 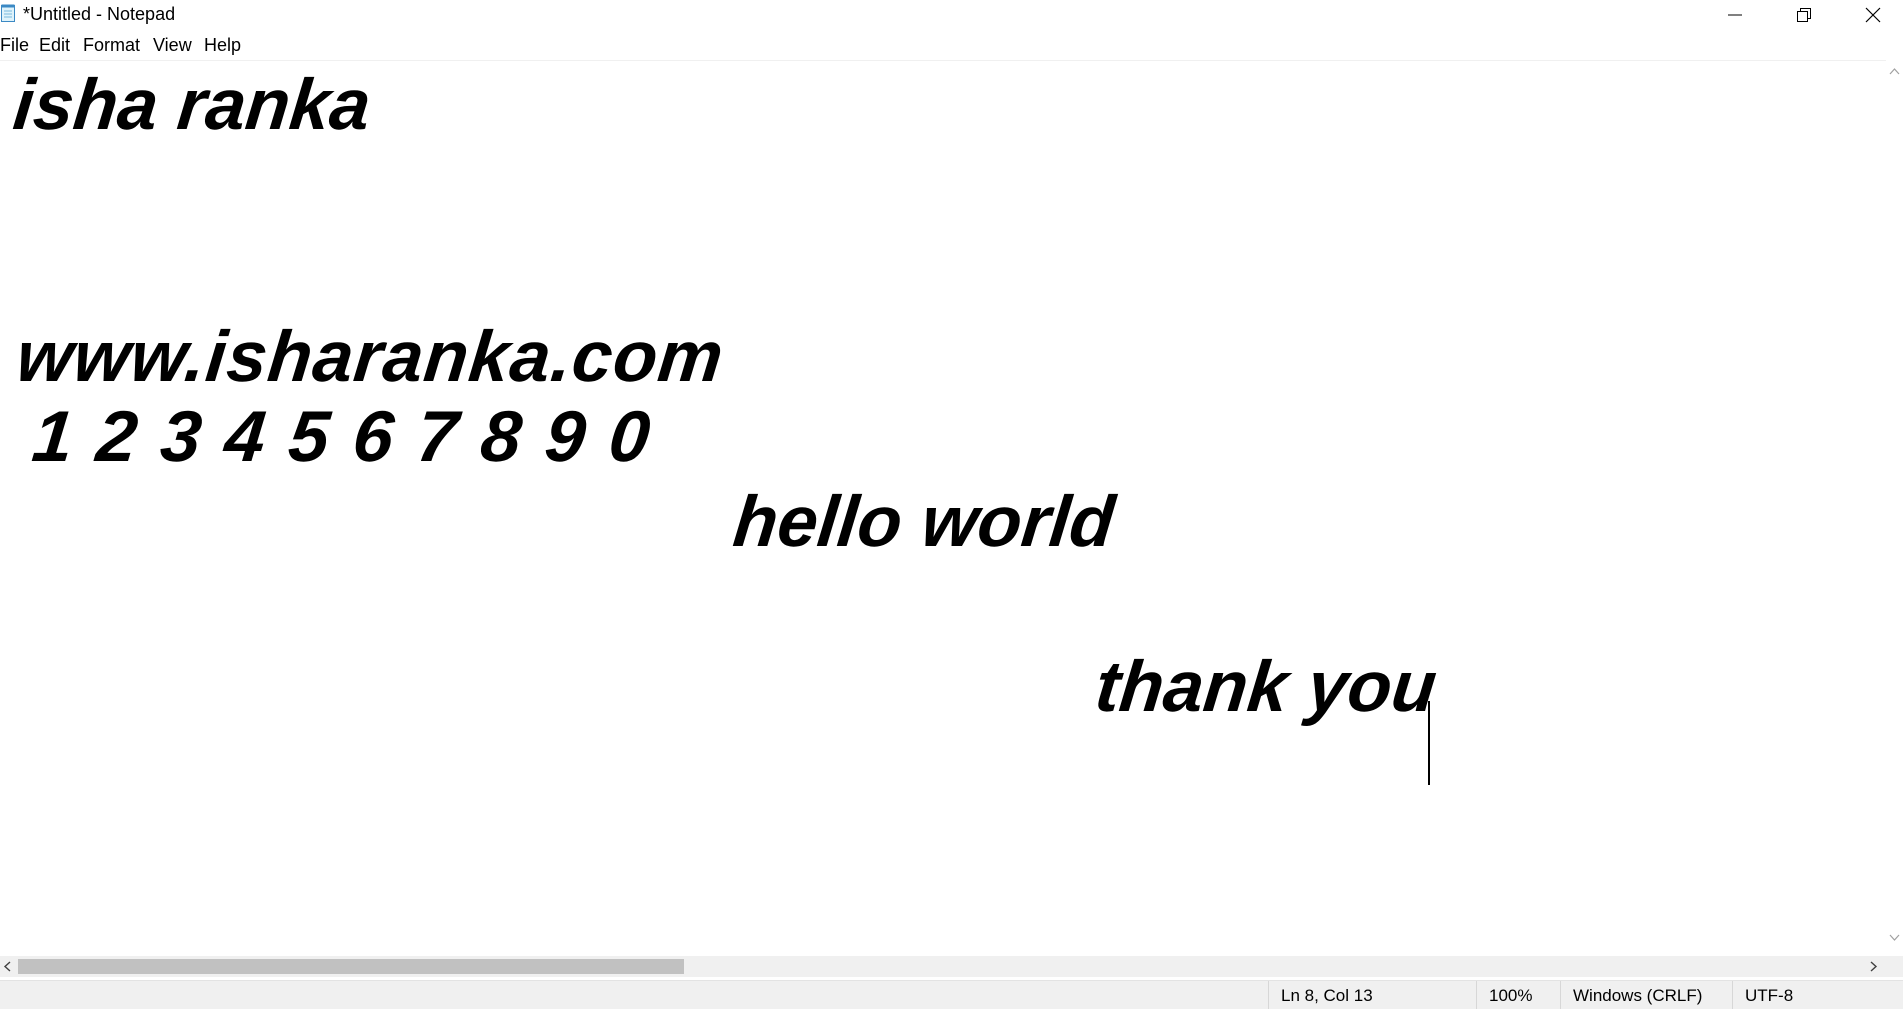 What do you see at coordinates (1894, 71) in the screenshot?
I see `scroll-up-icon` at bounding box center [1894, 71].